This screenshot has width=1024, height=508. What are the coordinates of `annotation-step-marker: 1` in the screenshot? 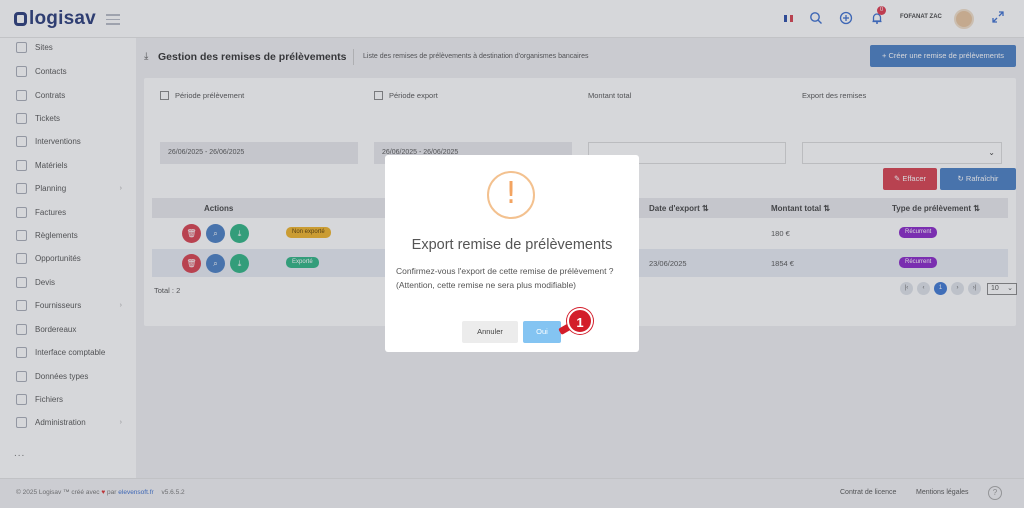 It's located at (580, 321).